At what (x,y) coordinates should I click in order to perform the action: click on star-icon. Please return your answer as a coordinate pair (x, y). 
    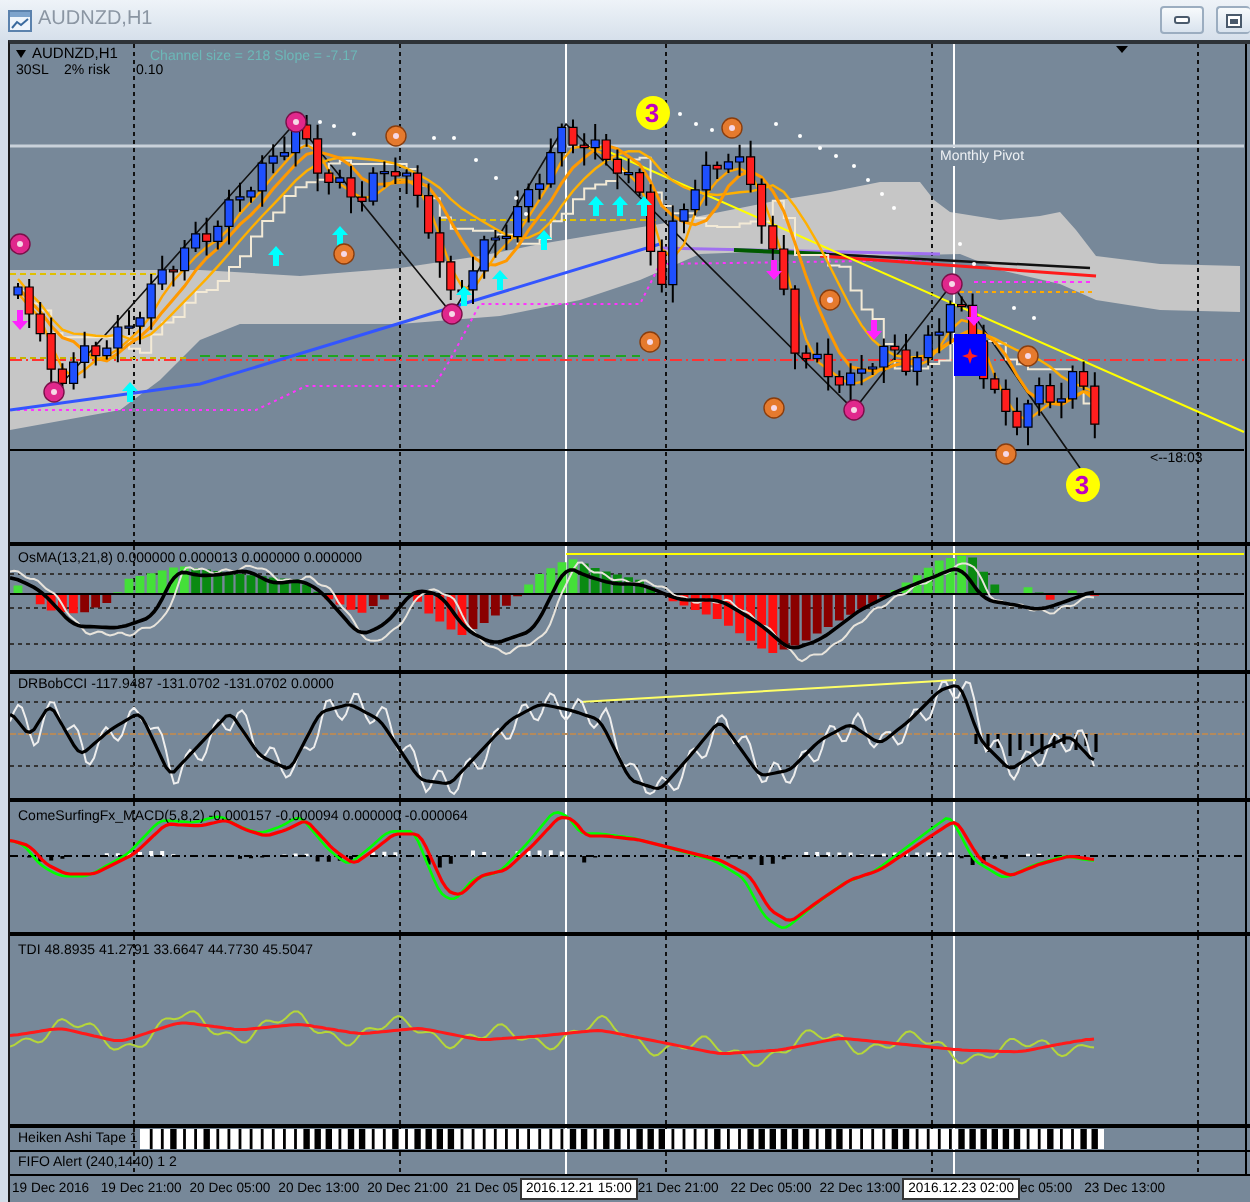
    Looking at the image, I should click on (970, 356).